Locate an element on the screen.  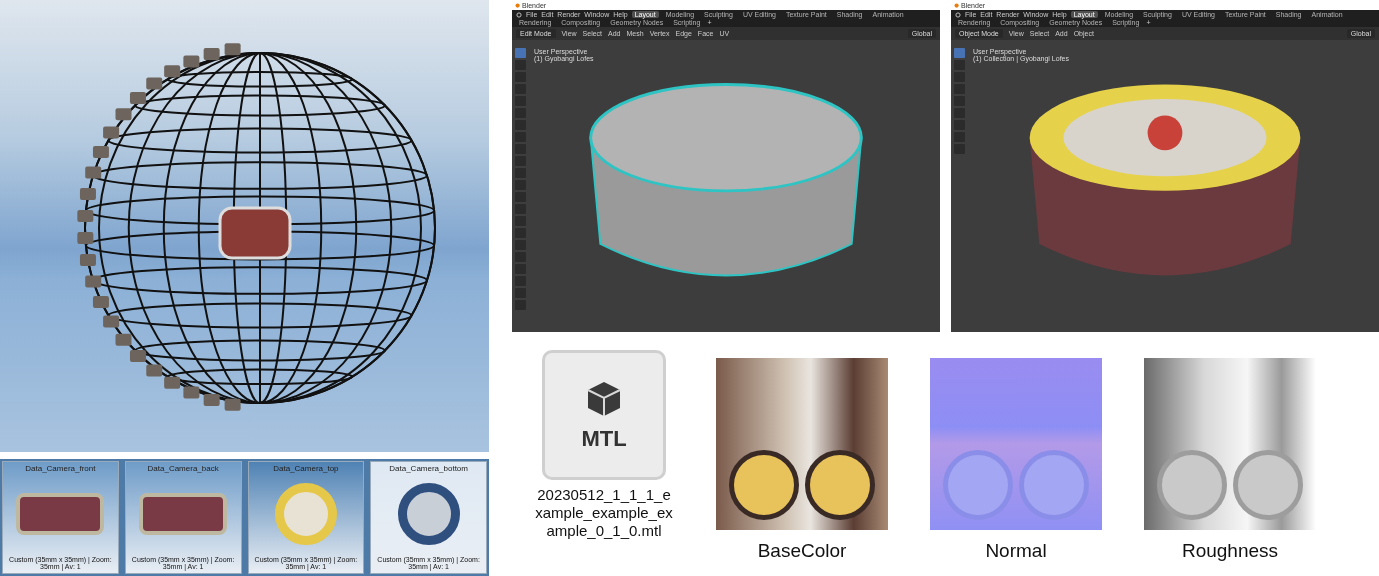
camera-name: Data_Camera_top is located at coordinates (306, 468).